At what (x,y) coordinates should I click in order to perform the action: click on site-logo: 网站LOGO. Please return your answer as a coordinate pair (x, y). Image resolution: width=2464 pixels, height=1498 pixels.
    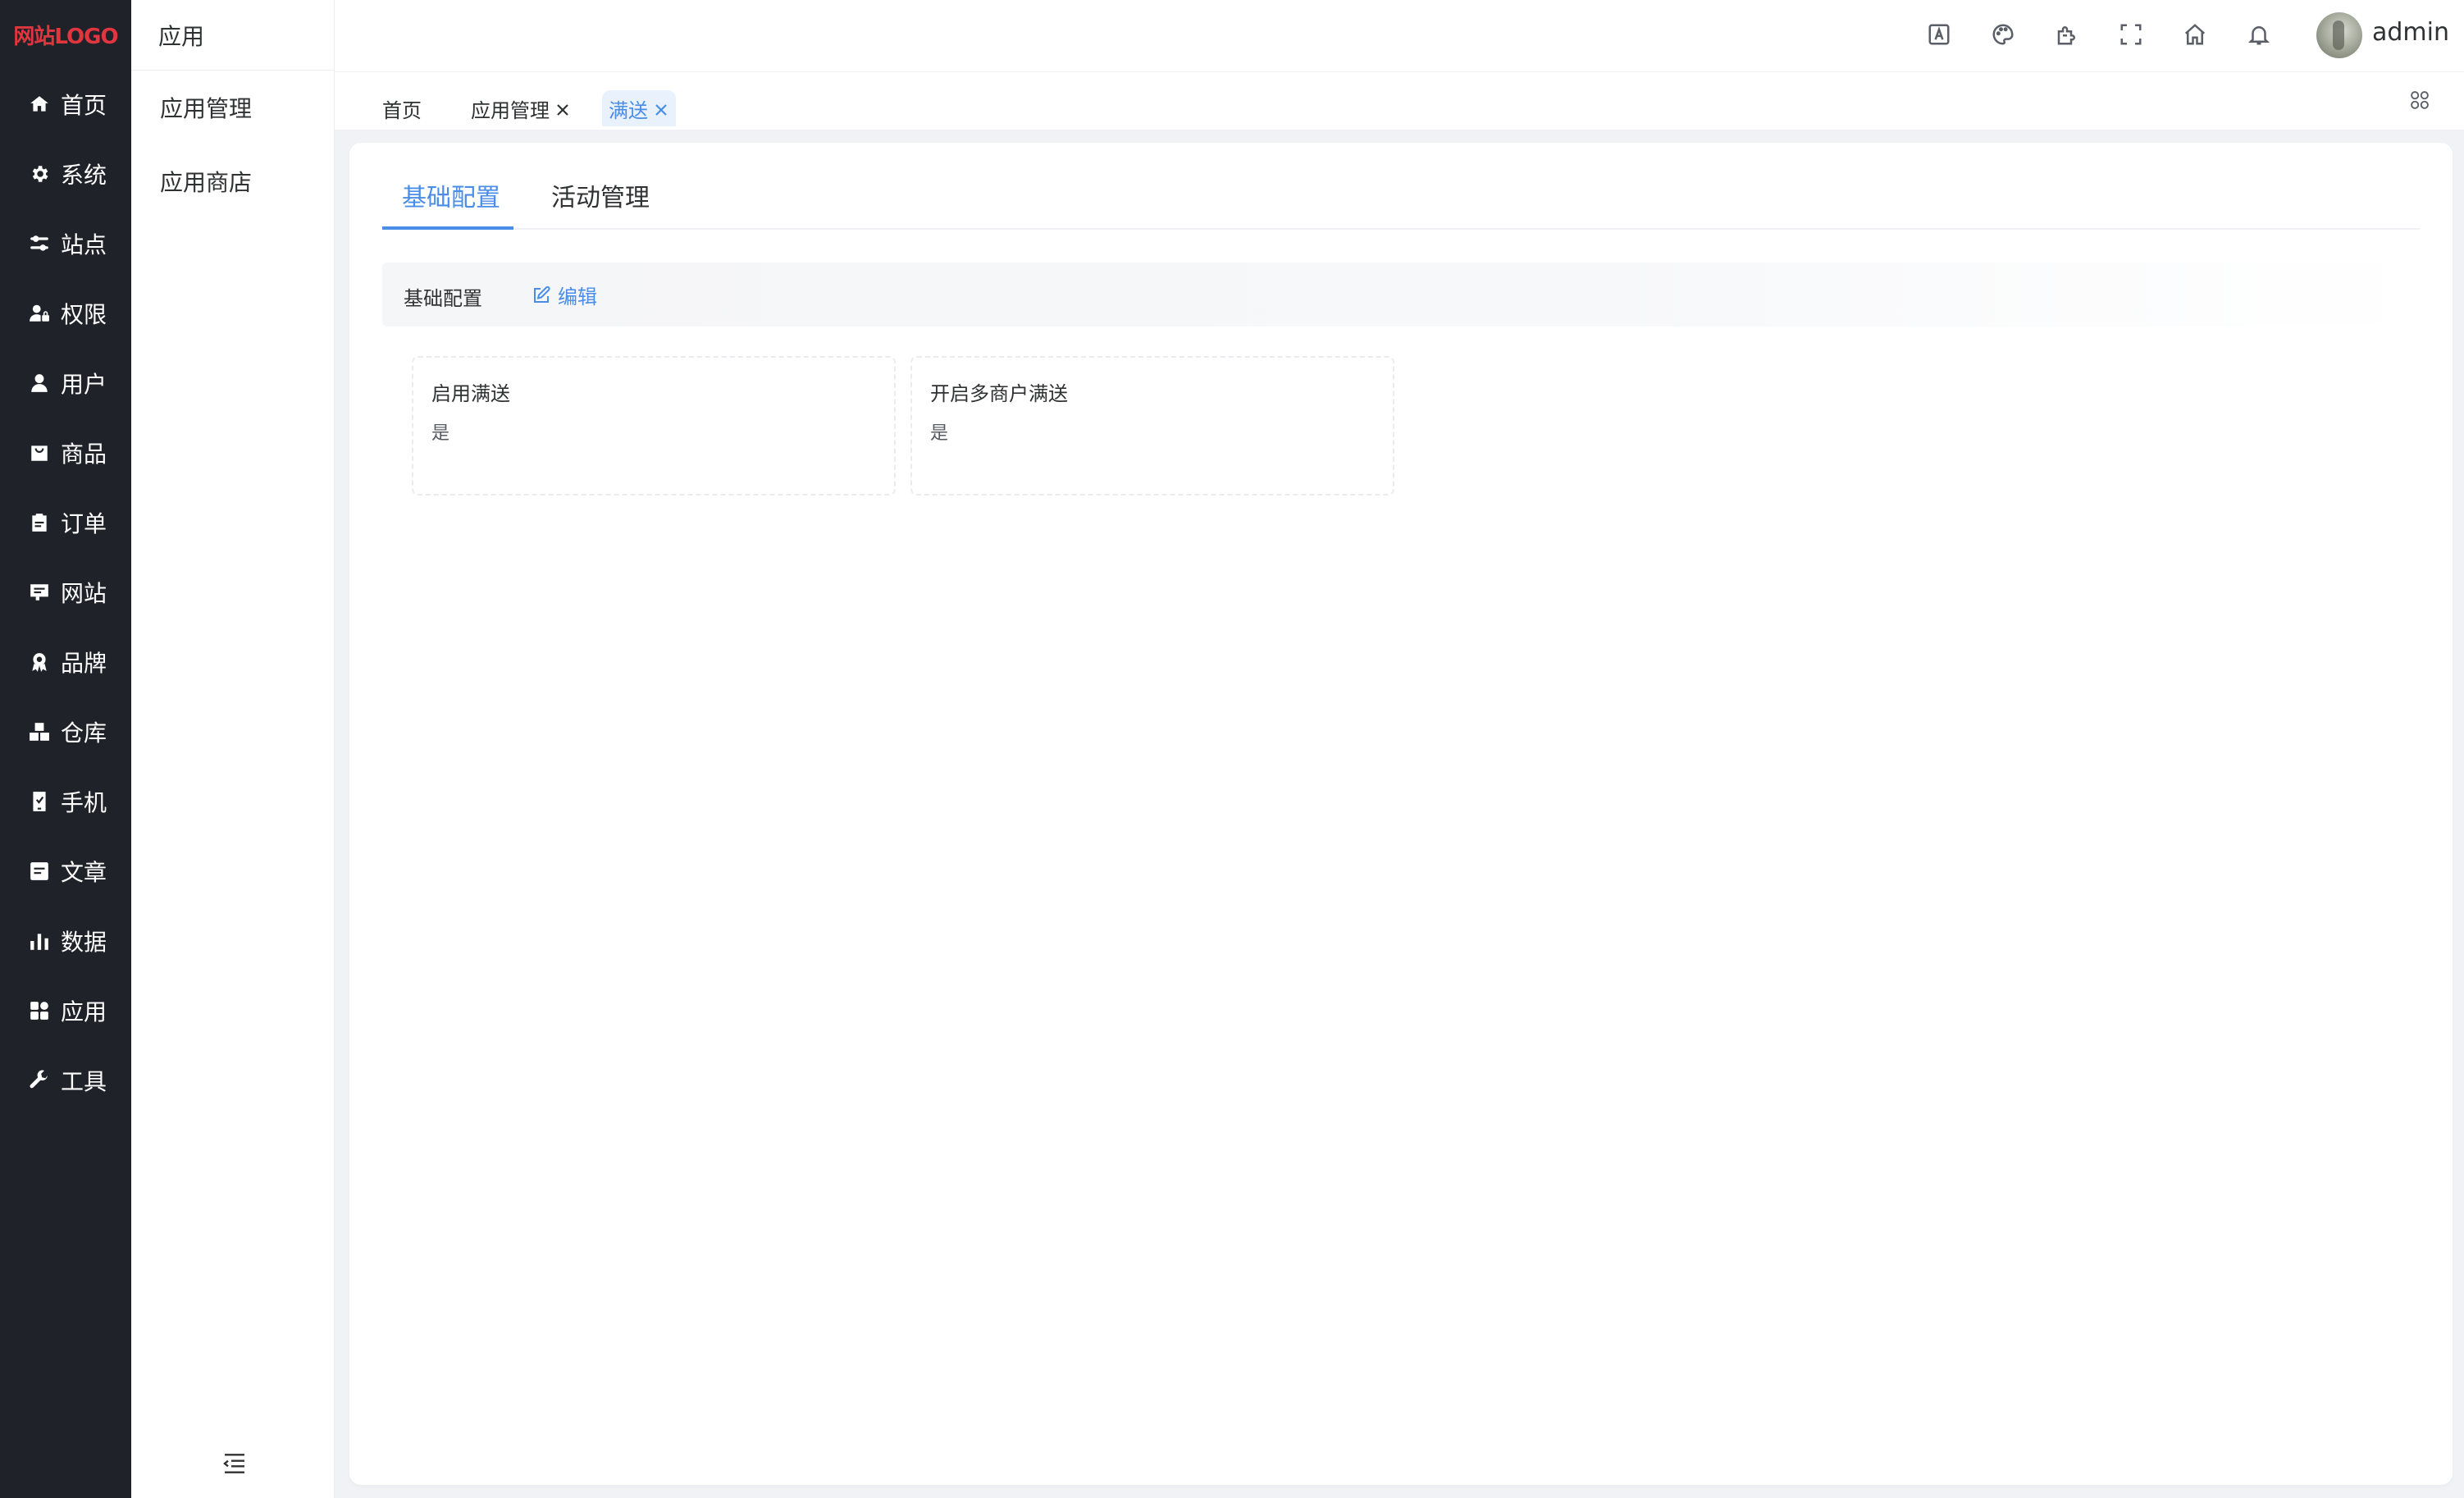
    Looking at the image, I should click on (65, 34).